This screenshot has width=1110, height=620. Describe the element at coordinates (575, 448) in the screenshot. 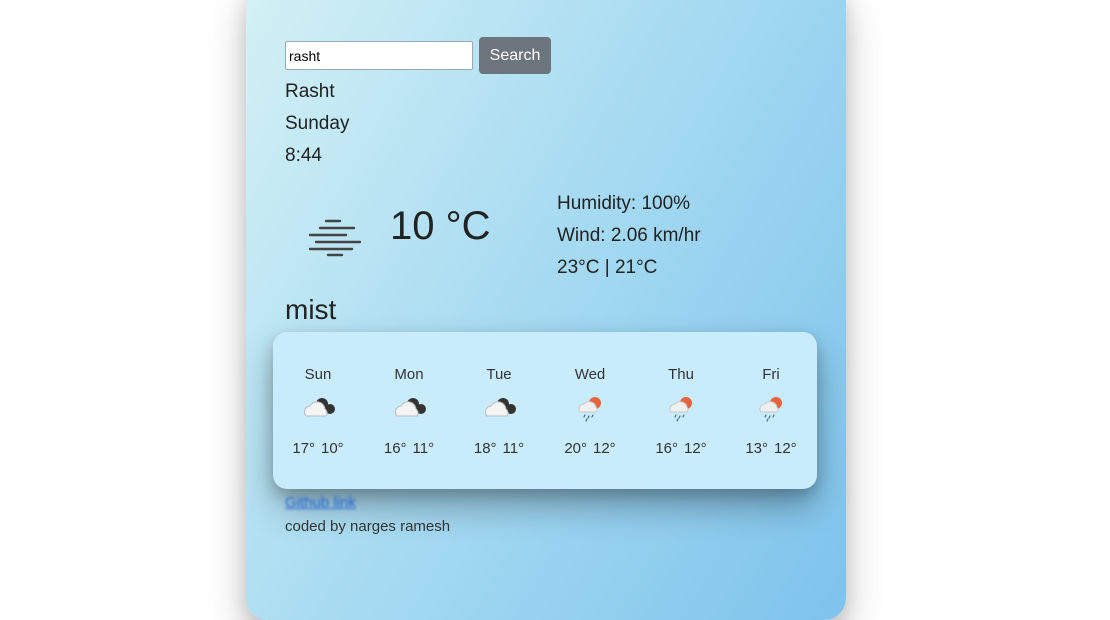

I see `forecast-max: 20°` at that location.